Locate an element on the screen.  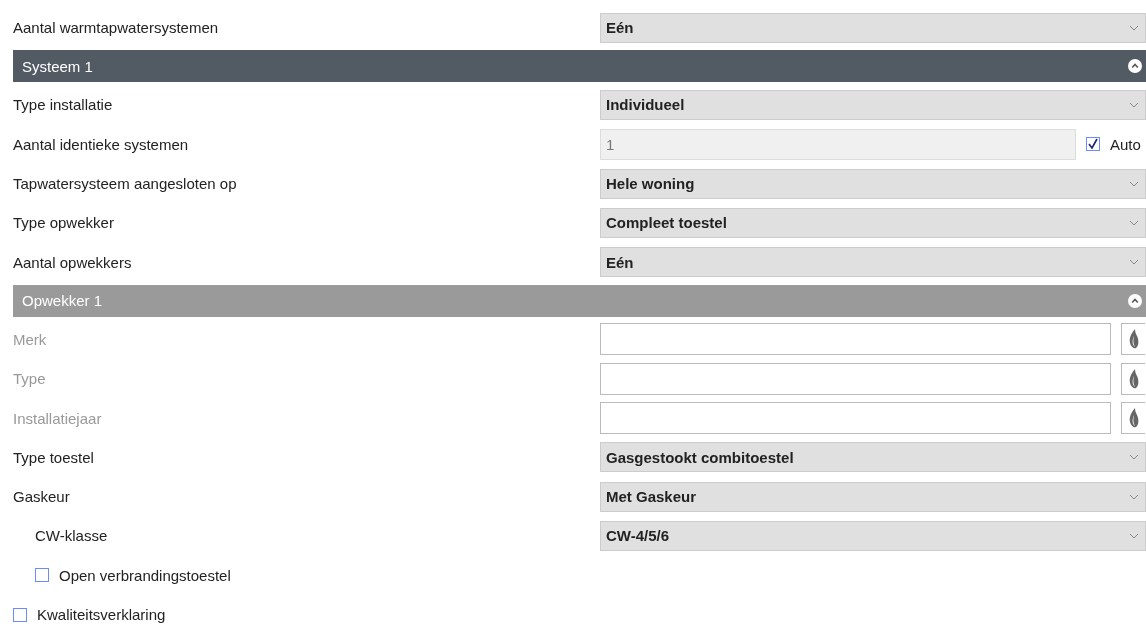
dropdown-value: CW-4/5/6 is located at coordinates (638, 536).